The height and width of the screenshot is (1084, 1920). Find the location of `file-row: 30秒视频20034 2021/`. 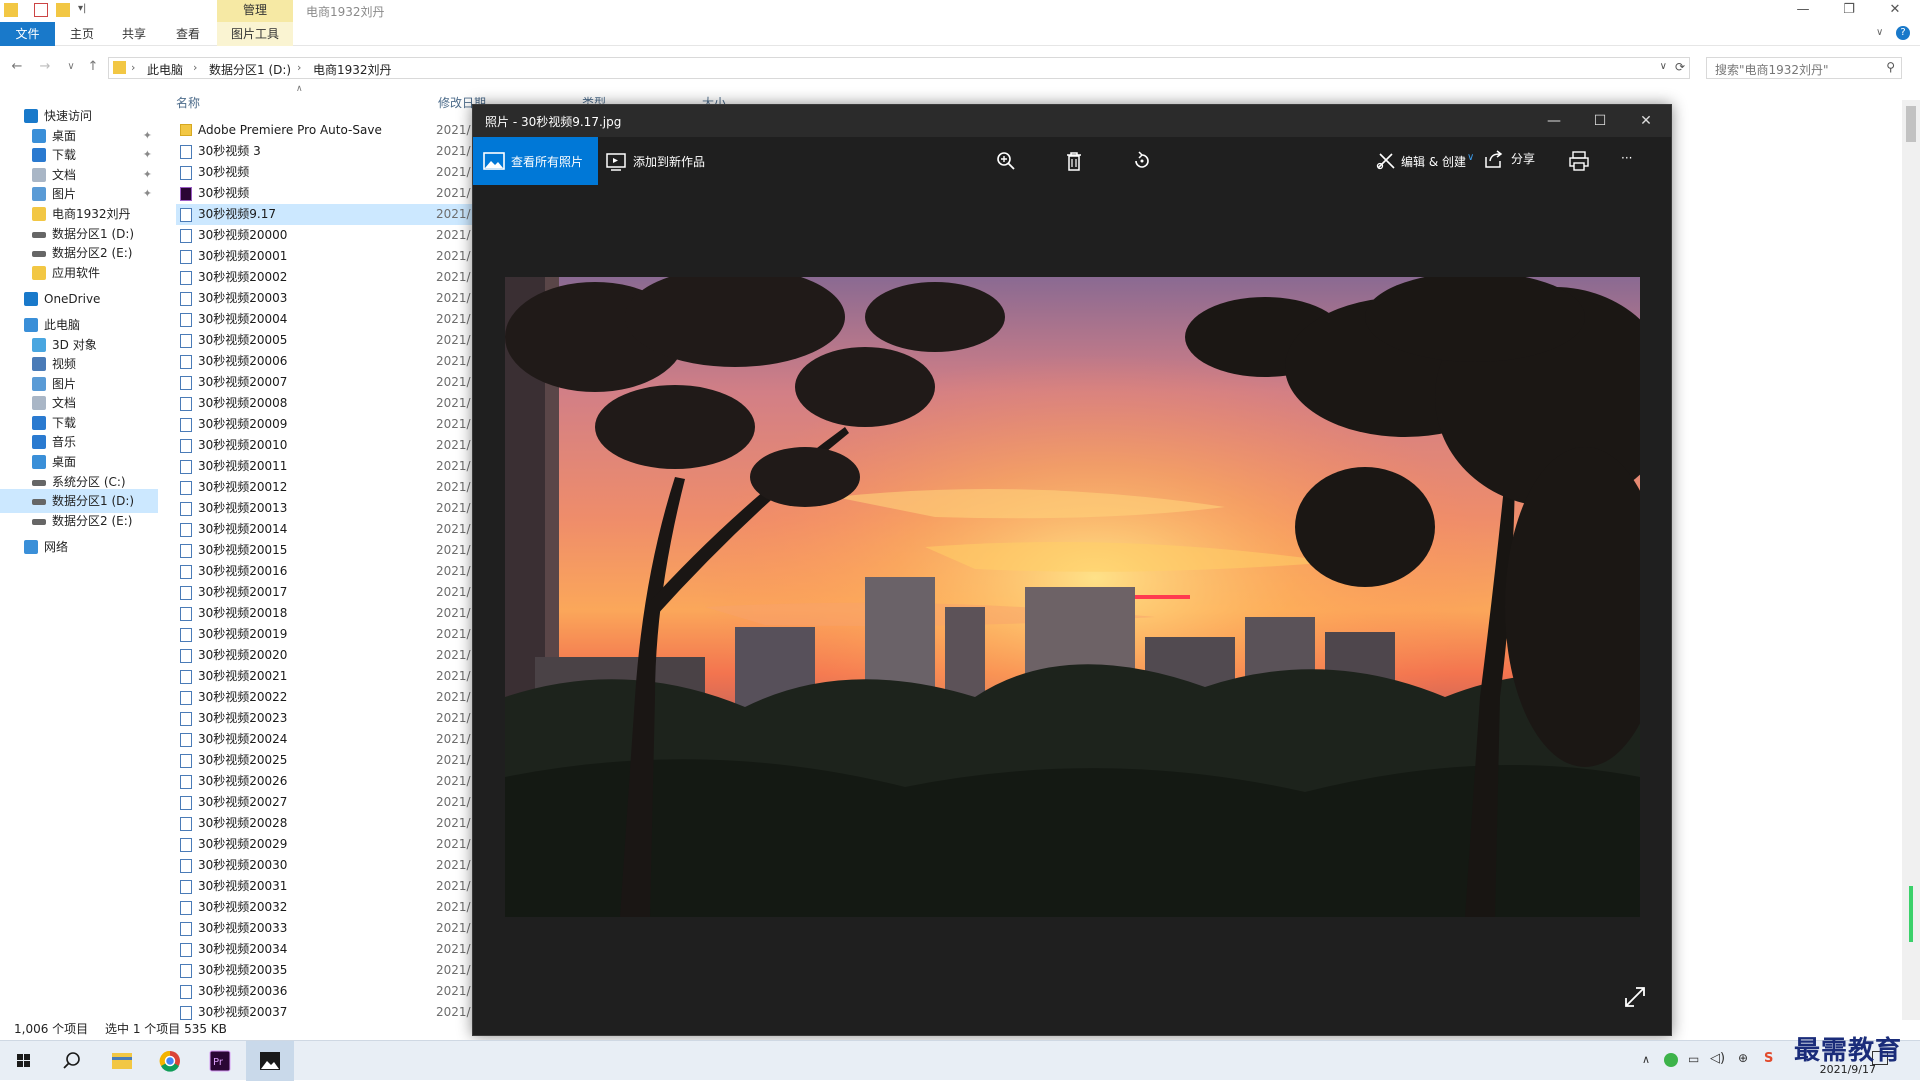

file-row: 30秒视频20034 2021/ is located at coordinates (336, 949).